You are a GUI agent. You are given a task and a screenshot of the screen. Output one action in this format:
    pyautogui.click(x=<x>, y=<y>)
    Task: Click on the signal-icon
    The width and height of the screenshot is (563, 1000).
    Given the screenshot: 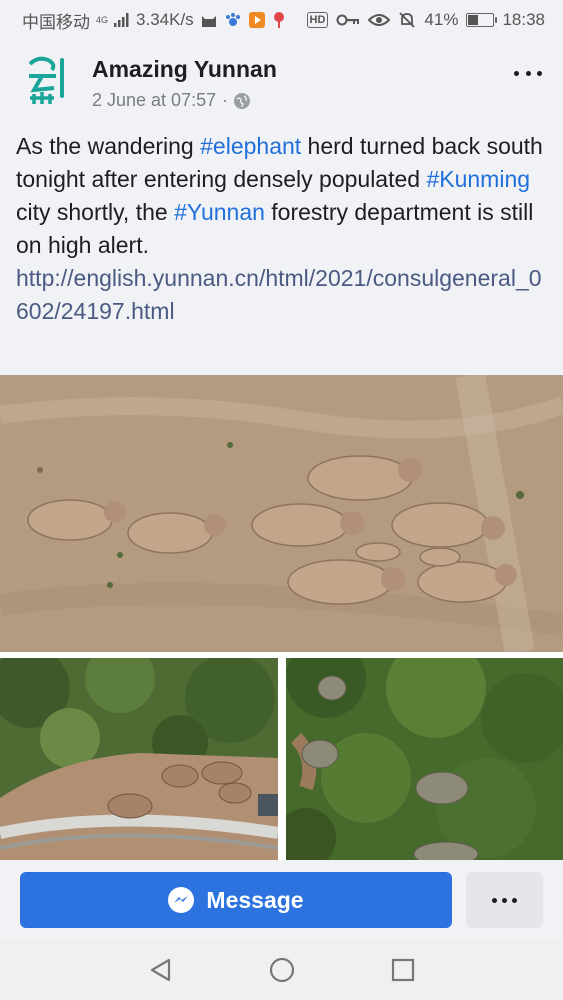 What is the action you would take?
    pyautogui.click(x=122, y=20)
    